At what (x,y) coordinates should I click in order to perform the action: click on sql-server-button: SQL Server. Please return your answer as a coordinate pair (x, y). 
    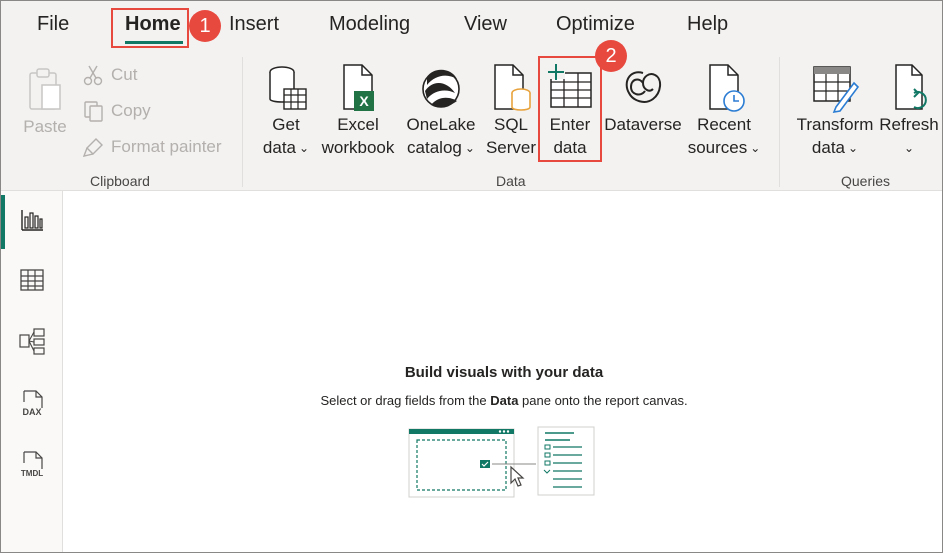
    Looking at the image, I should click on (511, 111).